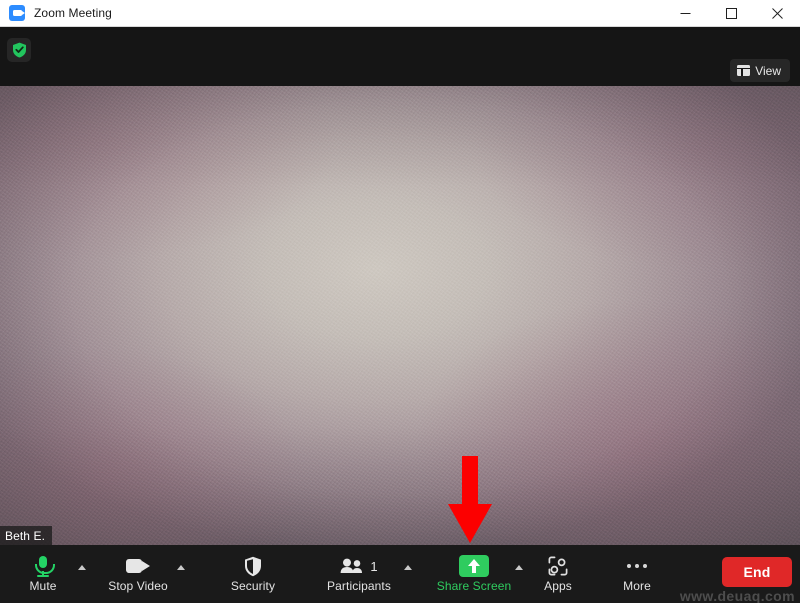  What do you see at coordinates (26, 535) in the screenshot?
I see `participant-name-label: Beth E.` at bounding box center [26, 535].